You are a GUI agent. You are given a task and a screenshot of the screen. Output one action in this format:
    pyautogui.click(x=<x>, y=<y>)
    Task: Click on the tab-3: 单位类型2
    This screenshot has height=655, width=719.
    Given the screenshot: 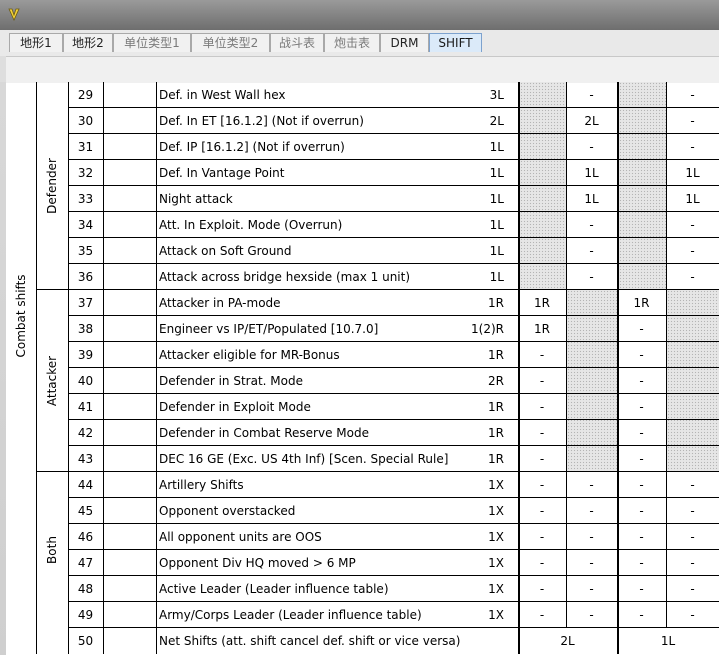 What is the action you would take?
    pyautogui.click(x=230, y=42)
    